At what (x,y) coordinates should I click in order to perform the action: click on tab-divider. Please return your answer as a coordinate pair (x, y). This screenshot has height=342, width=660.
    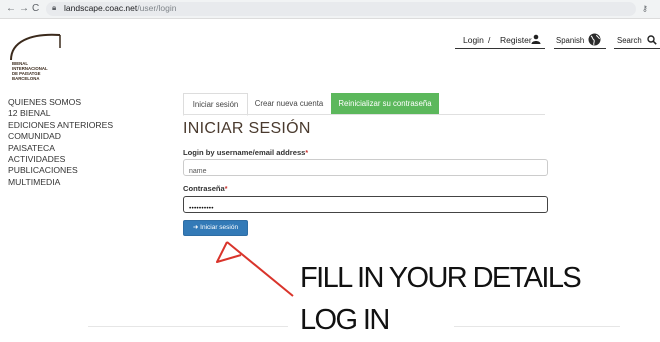
    Looking at the image, I should click on (364, 114).